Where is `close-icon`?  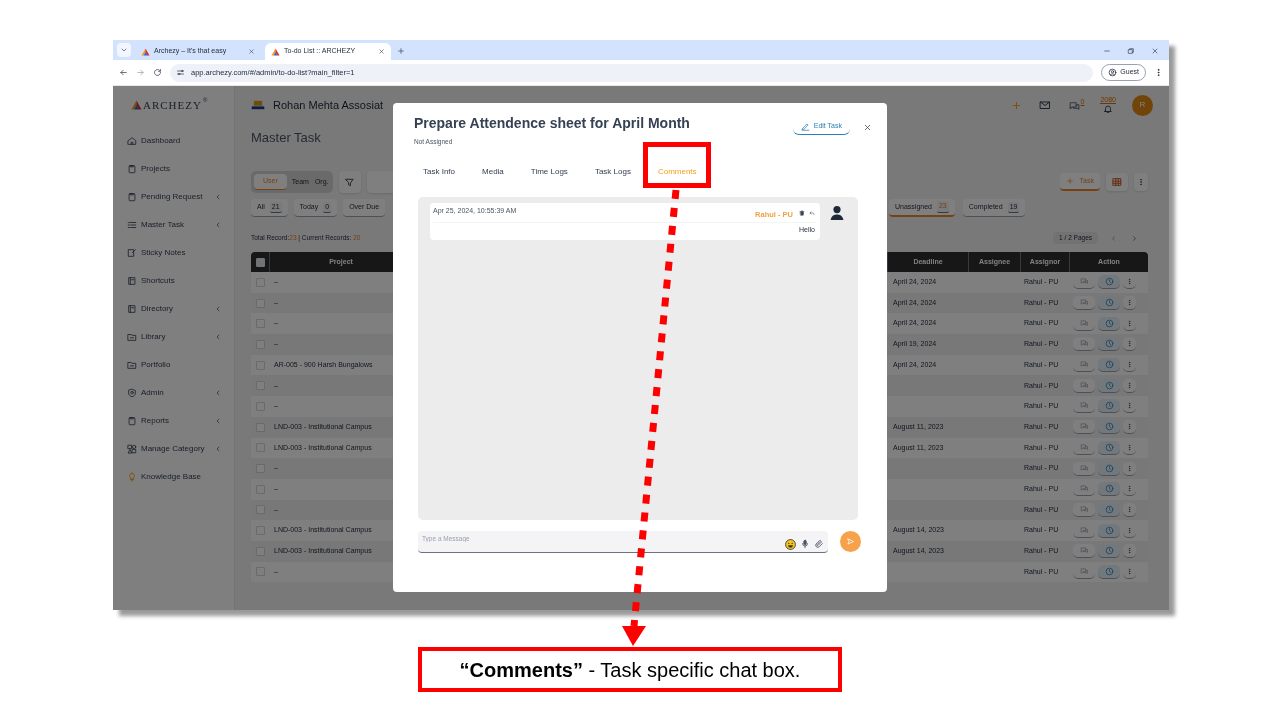
close-icon is located at coordinates (381, 51).